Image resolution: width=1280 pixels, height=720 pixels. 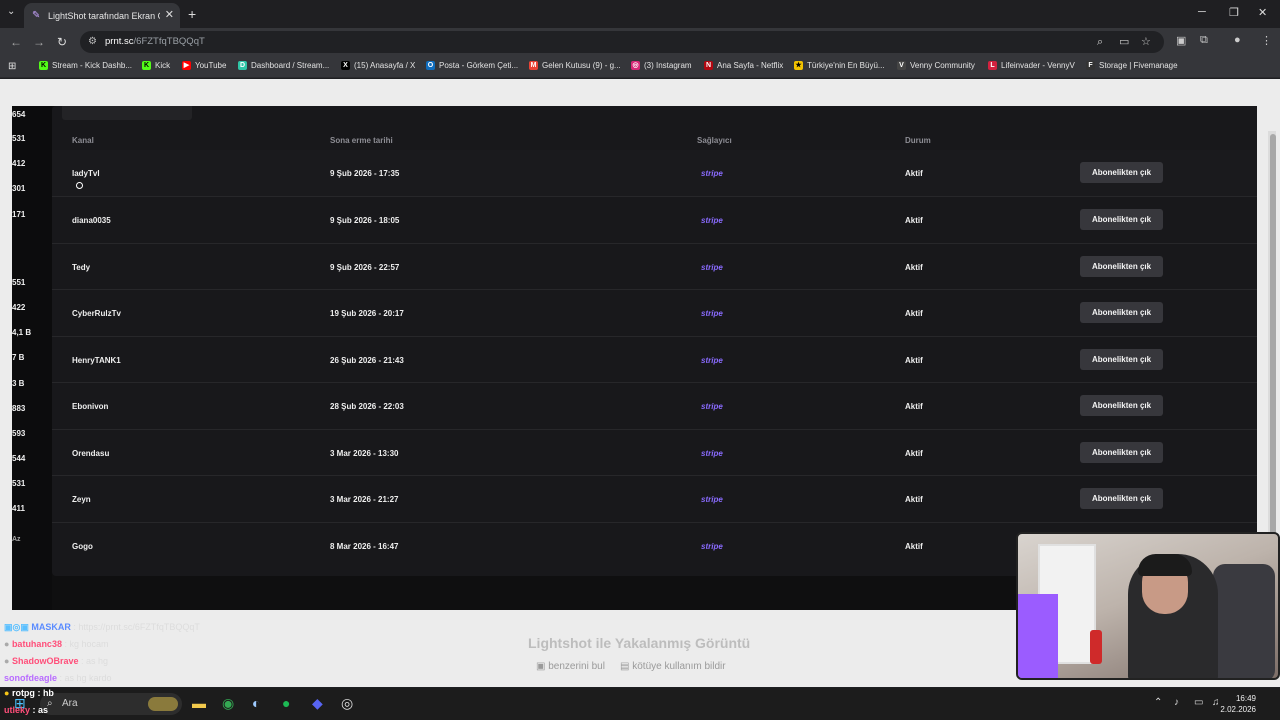 I want to click on channel-name: HenryTANK1, so click(x=96, y=360).